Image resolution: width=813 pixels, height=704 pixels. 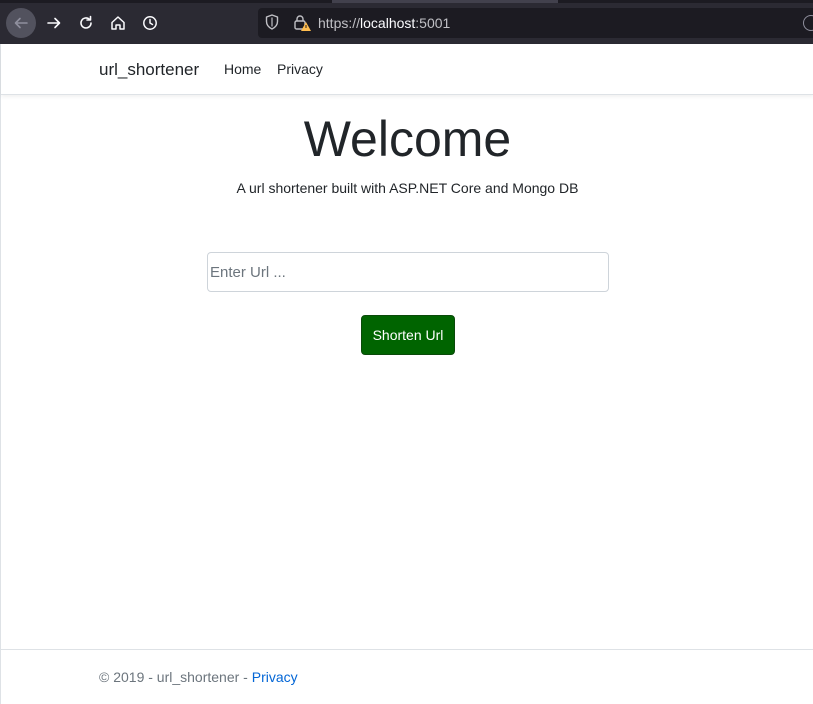 What do you see at coordinates (433, 23) in the screenshot?
I see `url-port: :5001` at bounding box center [433, 23].